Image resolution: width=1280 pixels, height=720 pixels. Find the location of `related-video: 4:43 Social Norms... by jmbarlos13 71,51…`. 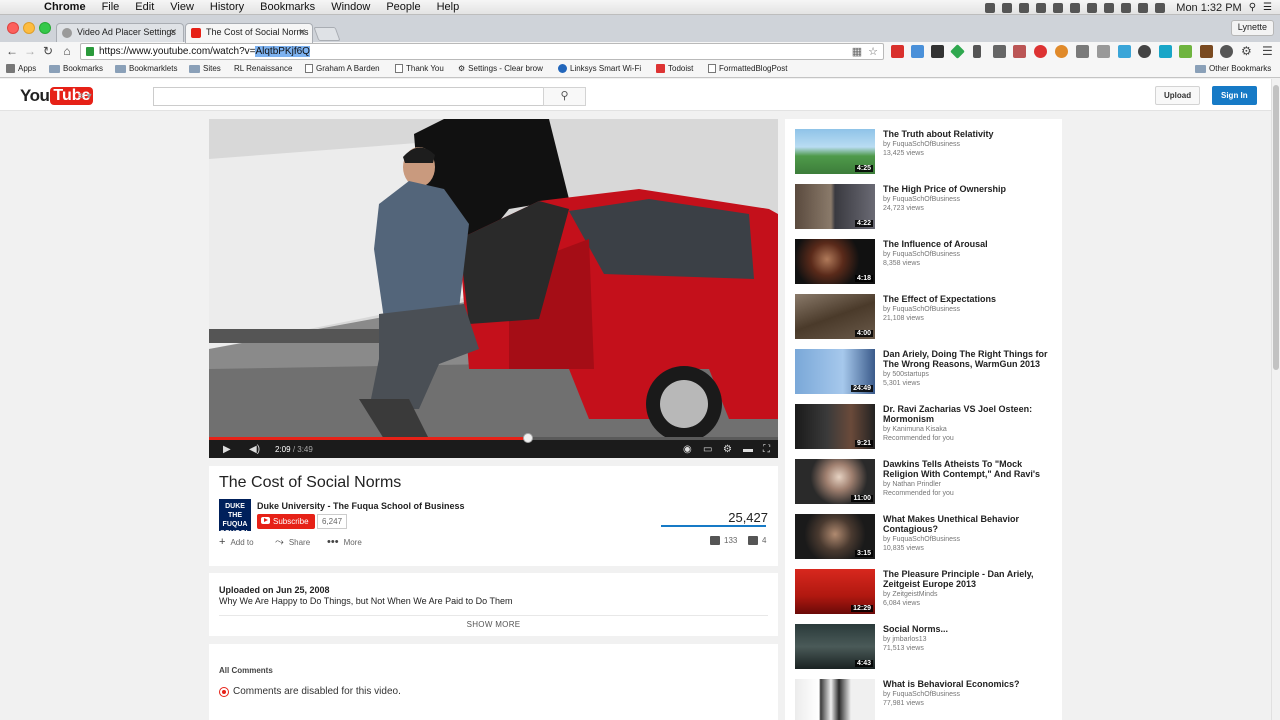

related-video: 4:43 Social Norms... by jmbarlos13 71,51… is located at coordinates (925, 647).